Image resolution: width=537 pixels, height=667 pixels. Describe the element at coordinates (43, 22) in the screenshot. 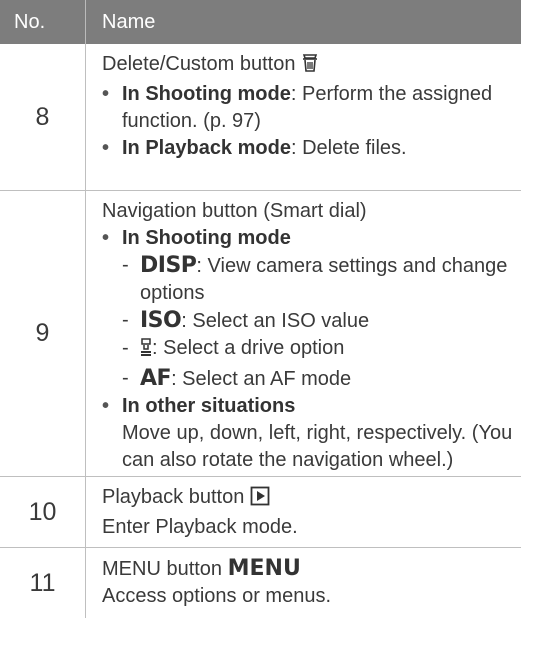

I see `header-no: No.` at that location.